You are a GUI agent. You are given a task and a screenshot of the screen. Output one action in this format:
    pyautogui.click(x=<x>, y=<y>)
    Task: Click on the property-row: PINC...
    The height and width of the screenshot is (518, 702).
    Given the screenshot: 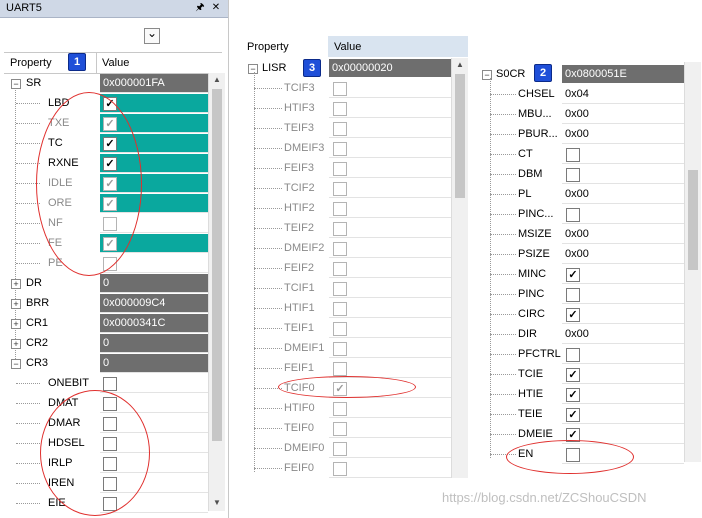 What is the action you would take?
    pyautogui.click(x=581, y=214)
    